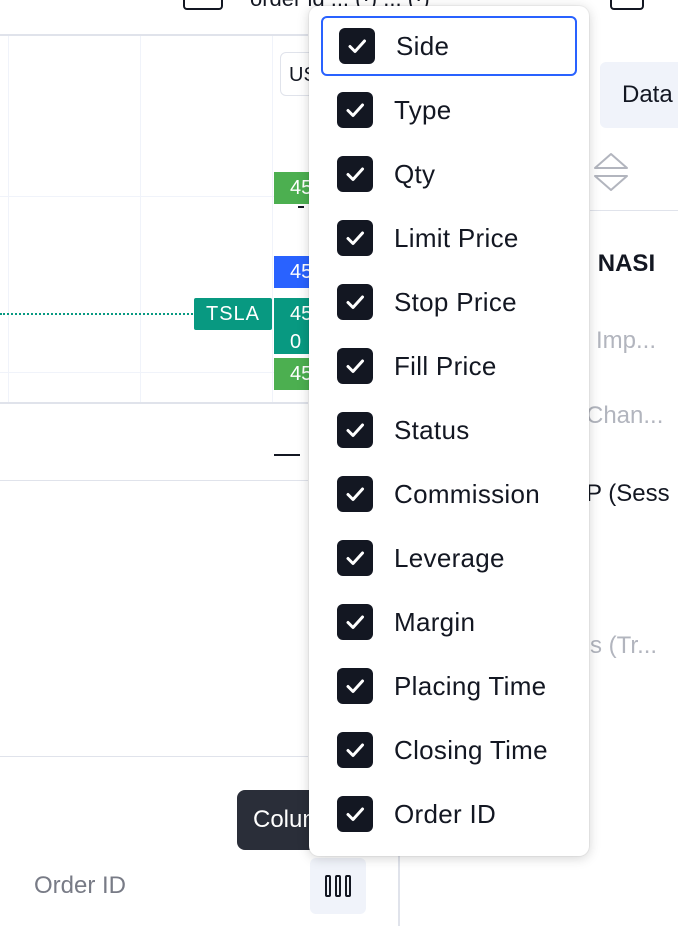  Describe the element at coordinates (611, 172) in the screenshot. I see `sort-icon` at that location.